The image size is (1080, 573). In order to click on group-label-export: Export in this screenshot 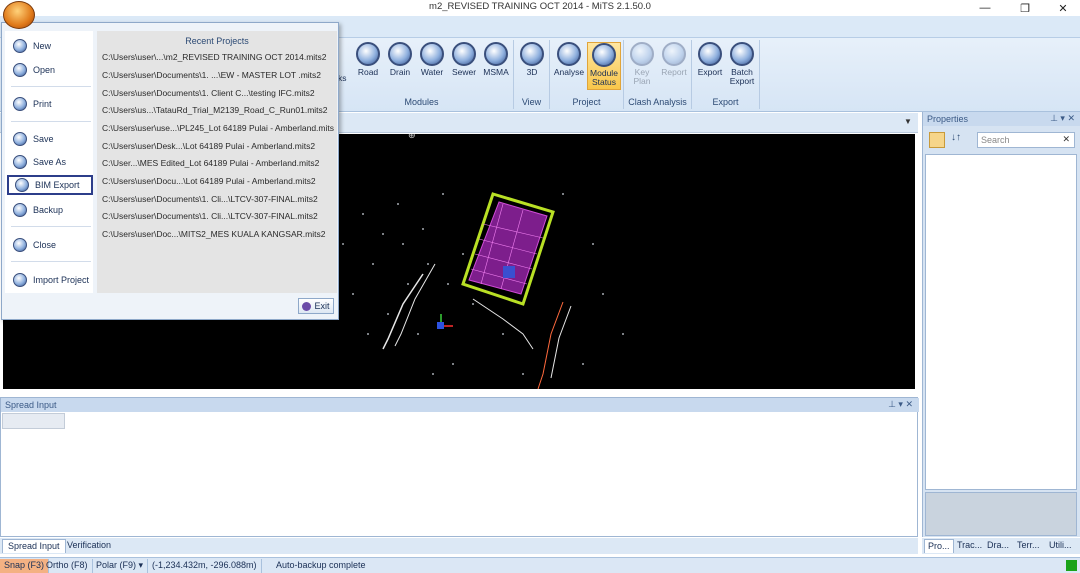, I will do `click(725, 102)`.